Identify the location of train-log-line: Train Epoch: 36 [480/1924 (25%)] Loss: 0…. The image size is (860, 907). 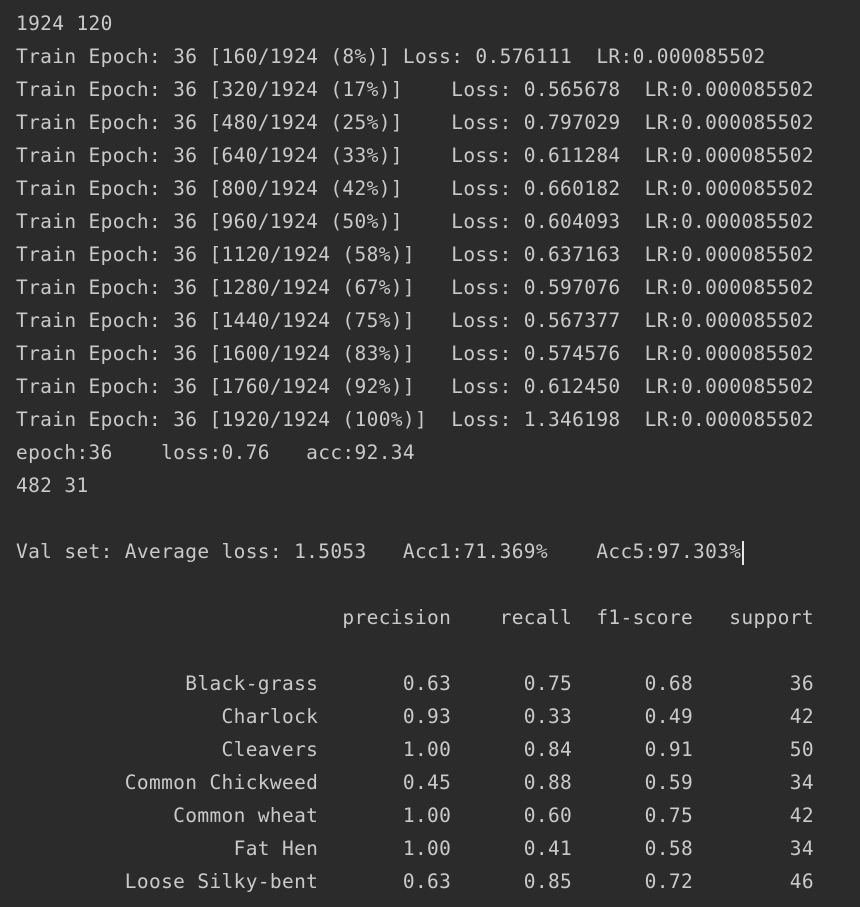
(415, 122).